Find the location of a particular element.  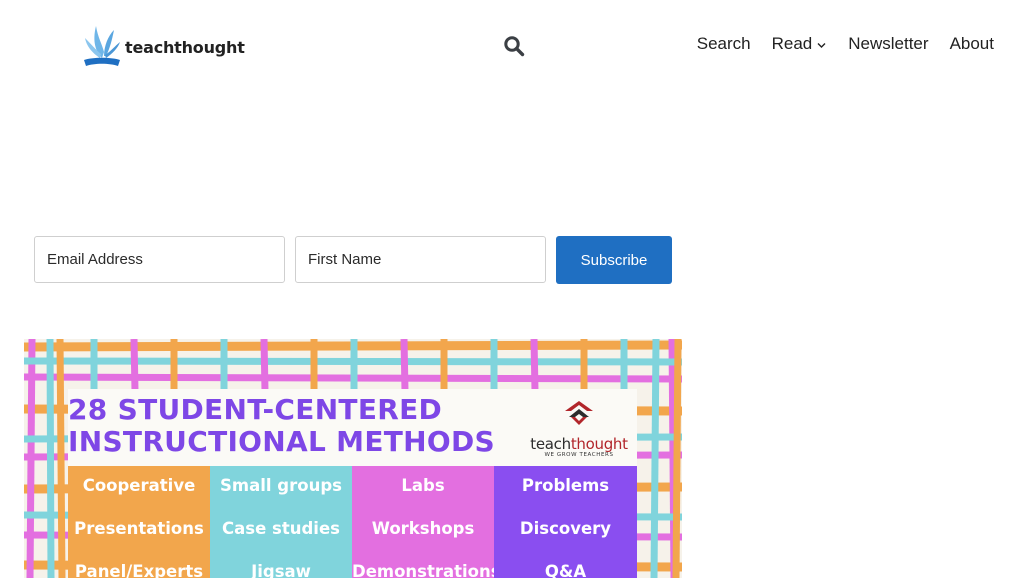

nav-item-read: Read is located at coordinates (800, 44).